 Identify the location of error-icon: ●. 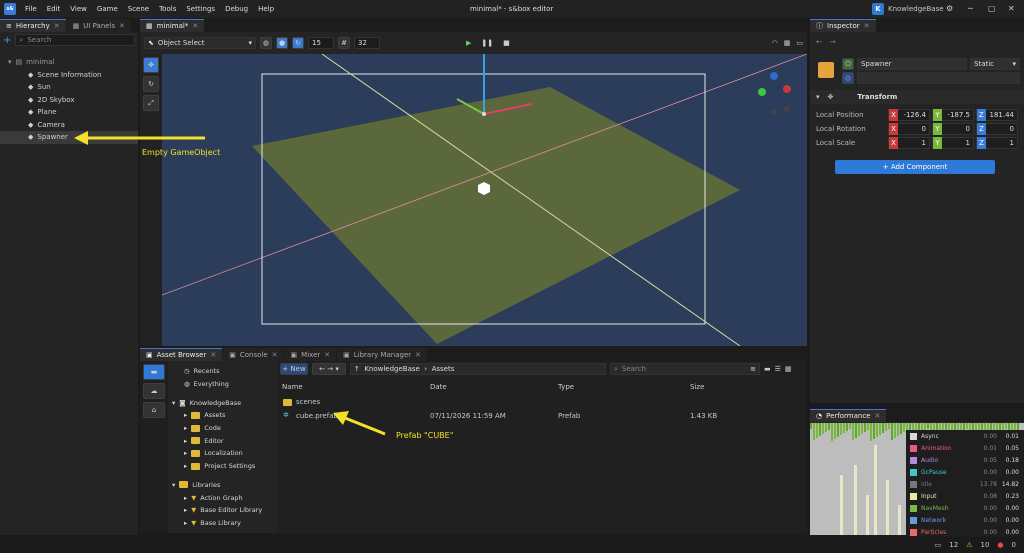
(1000, 545).